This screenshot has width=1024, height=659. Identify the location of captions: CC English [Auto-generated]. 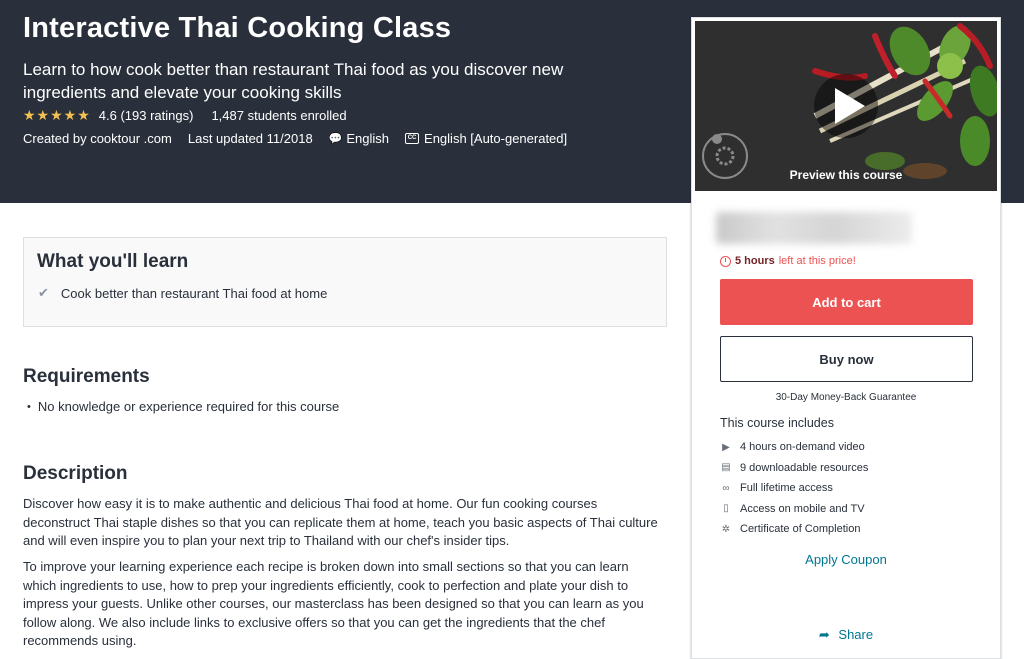
(486, 138).